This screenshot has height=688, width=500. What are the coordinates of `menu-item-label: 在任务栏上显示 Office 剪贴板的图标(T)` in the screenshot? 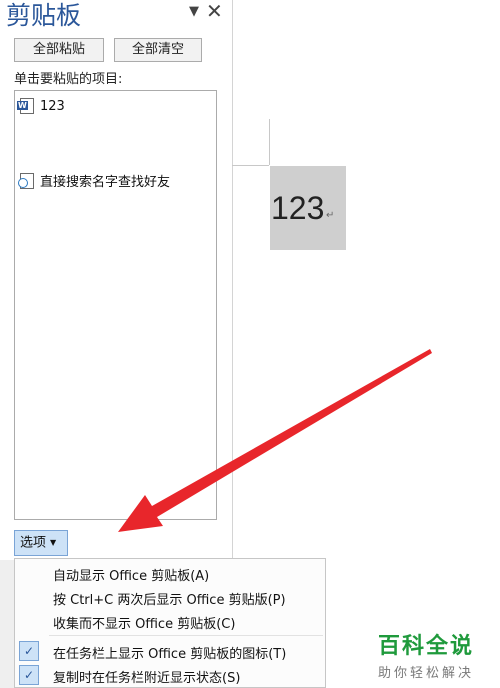 It's located at (170, 654).